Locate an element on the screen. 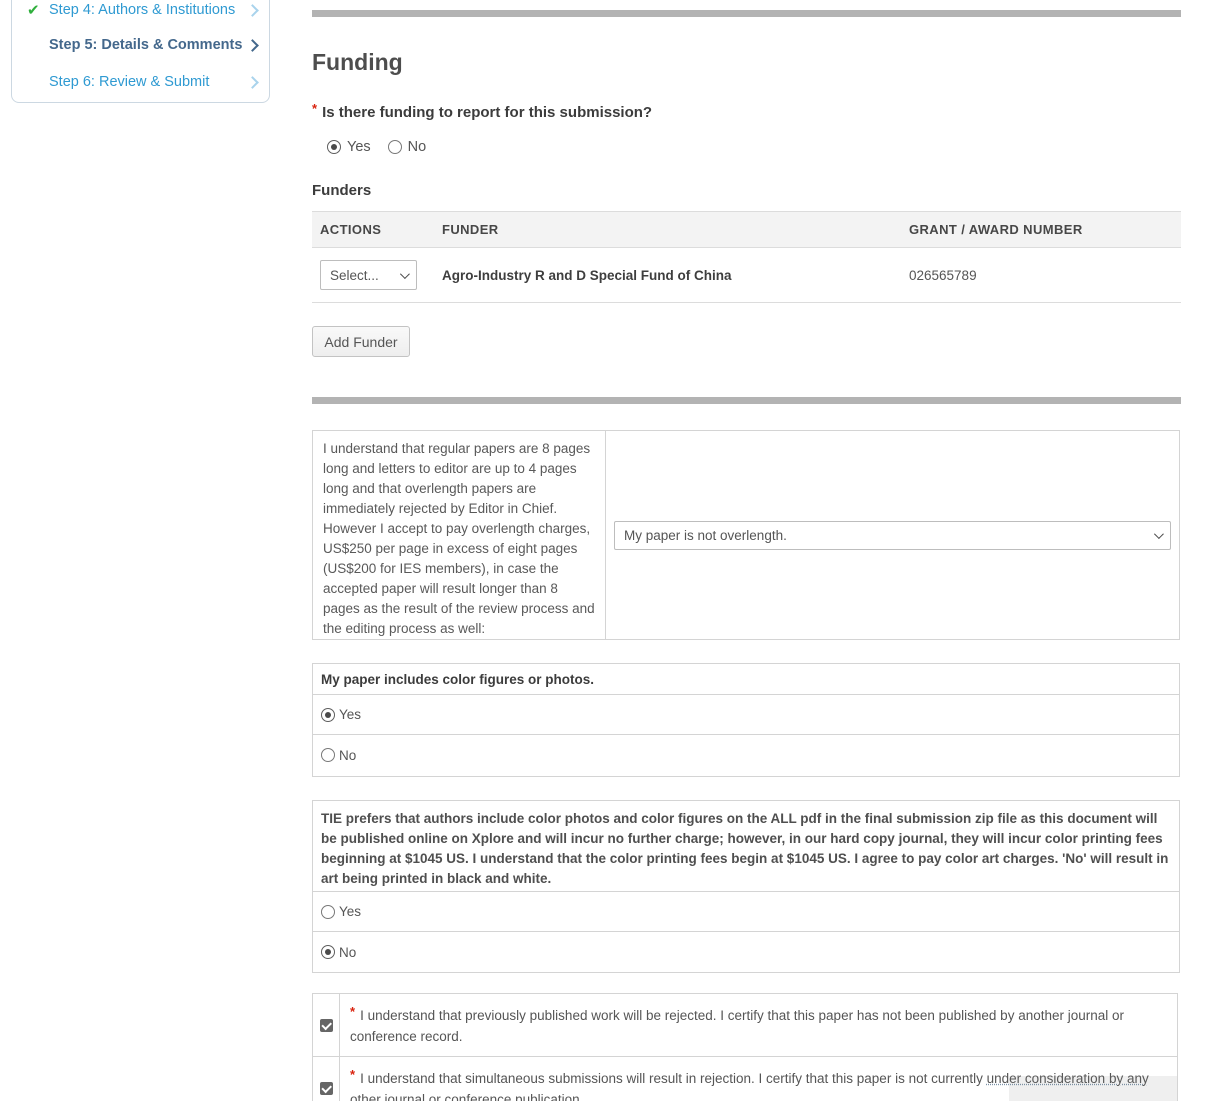 This screenshot has height=1101, width=1219. step-5-label: Step 5: Details & Comments is located at coordinates (146, 45).